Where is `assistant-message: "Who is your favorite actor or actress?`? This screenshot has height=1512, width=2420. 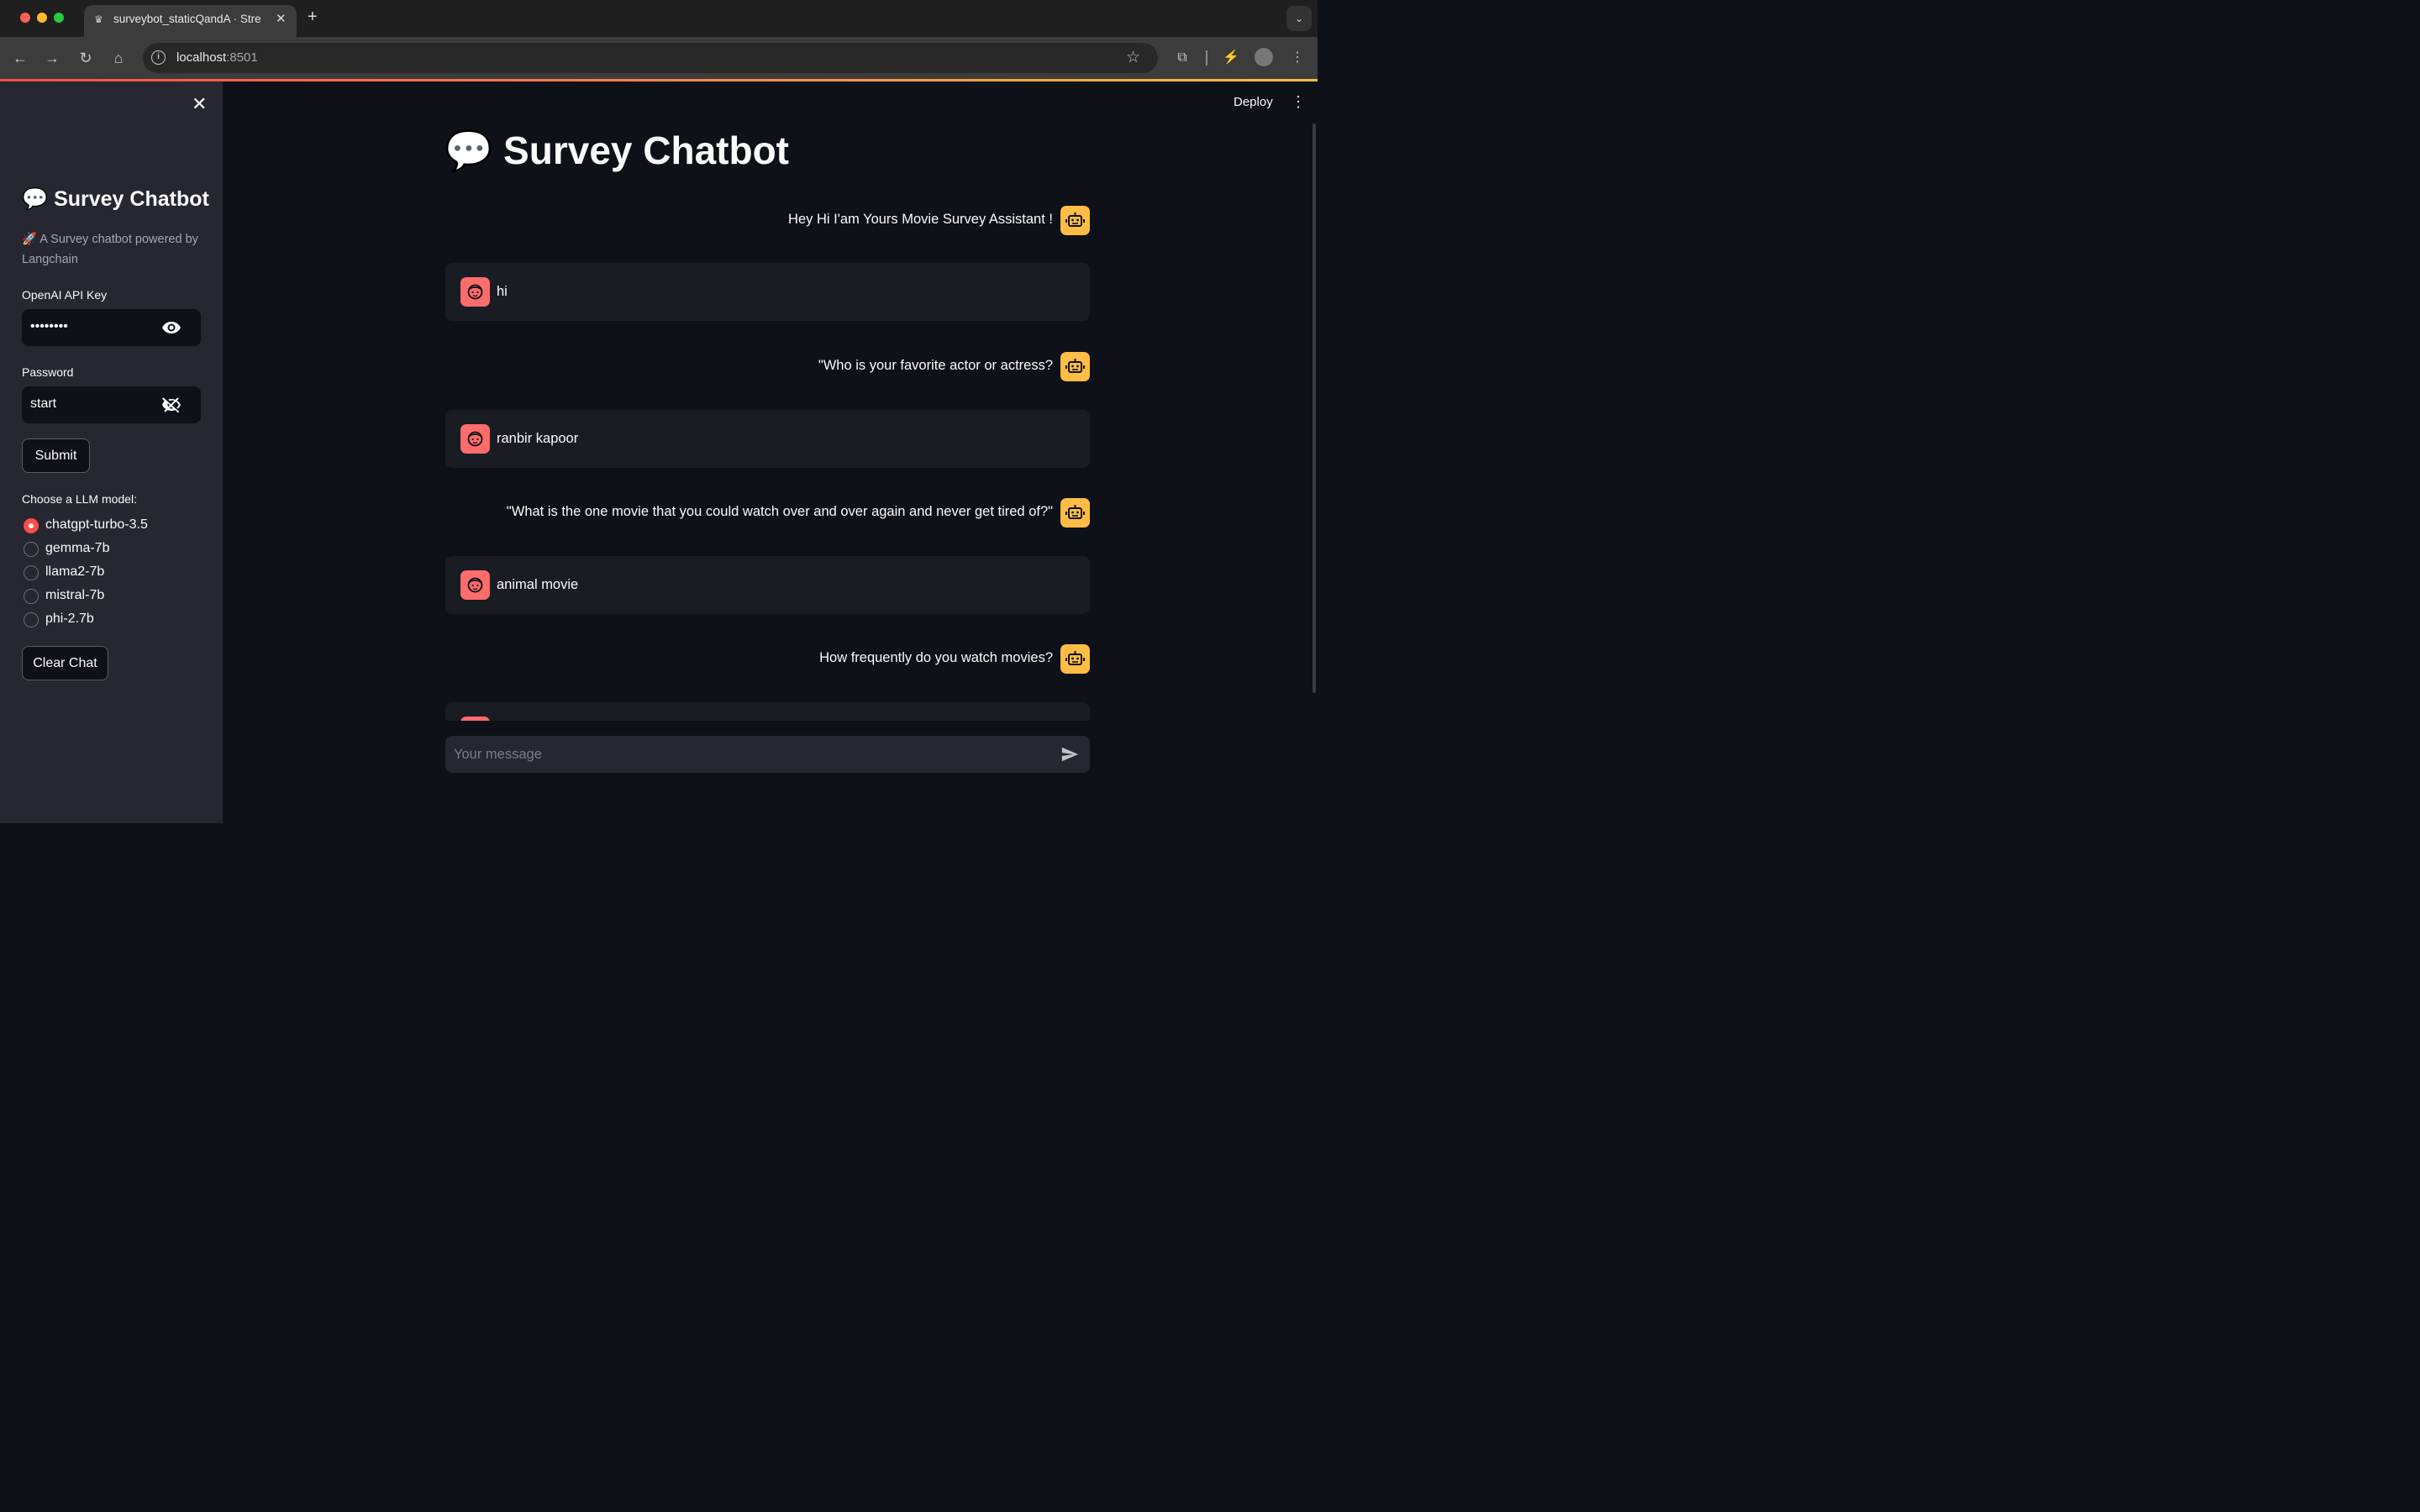
assistant-message: "Who is your favorite actor or actress? is located at coordinates (767, 366).